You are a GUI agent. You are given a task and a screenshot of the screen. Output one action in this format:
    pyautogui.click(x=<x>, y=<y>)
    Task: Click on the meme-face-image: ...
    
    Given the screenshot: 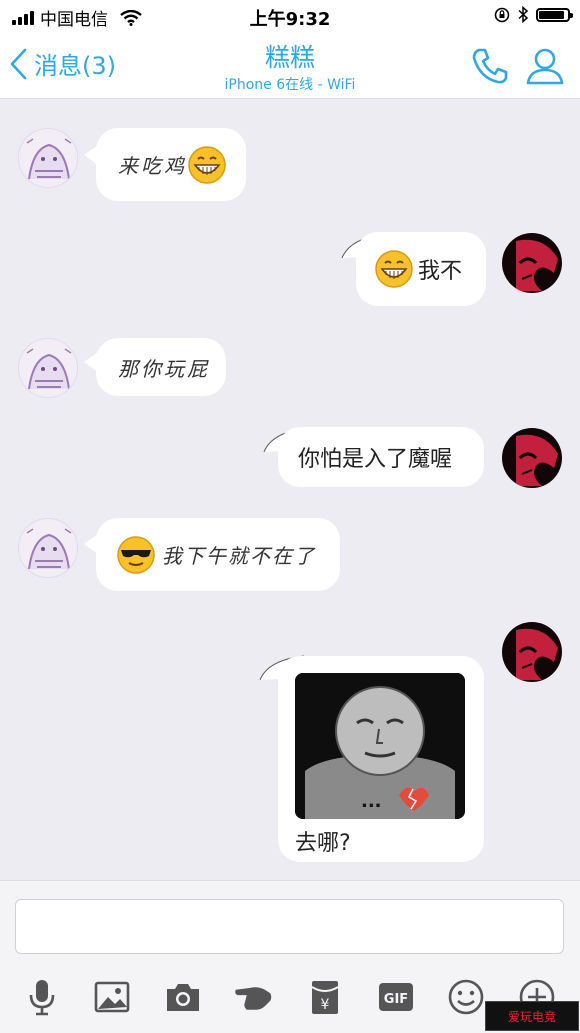 What is the action you would take?
    pyautogui.click(x=380, y=746)
    